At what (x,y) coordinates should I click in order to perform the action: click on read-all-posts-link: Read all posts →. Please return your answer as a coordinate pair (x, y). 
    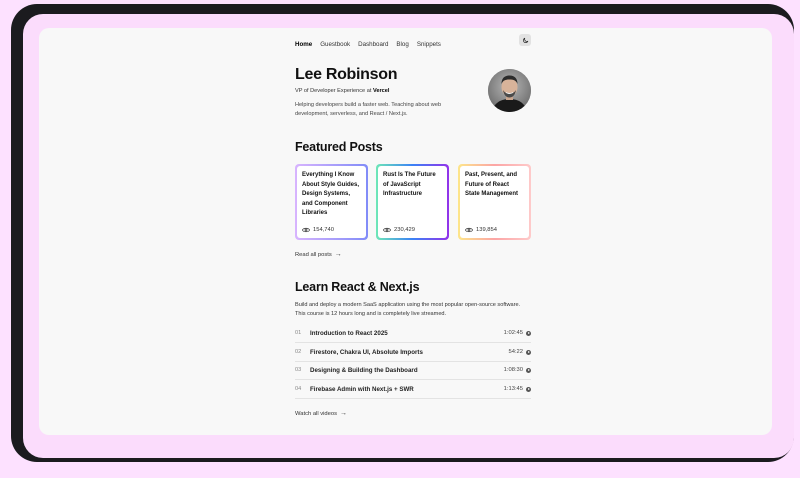
    Looking at the image, I should click on (318, 254).